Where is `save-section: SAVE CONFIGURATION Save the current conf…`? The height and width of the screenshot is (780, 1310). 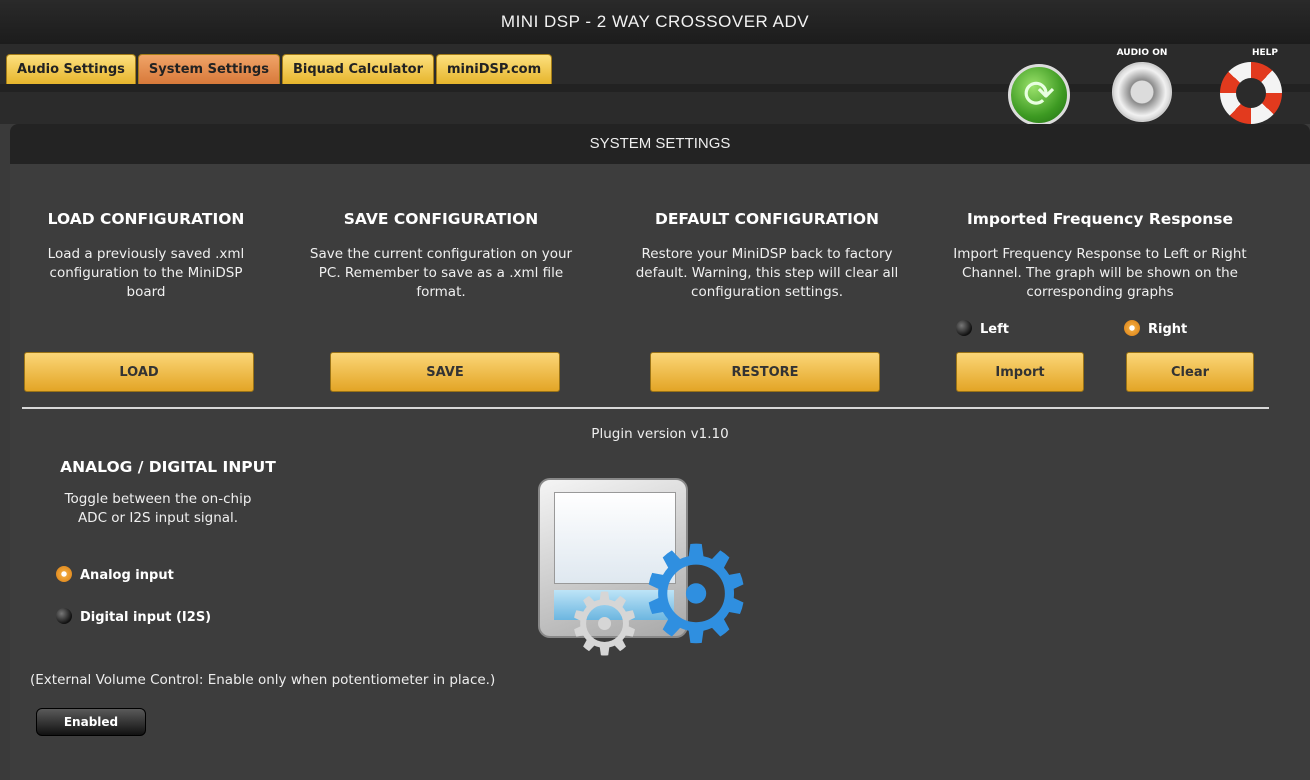
save-section: SAVE CONFIGURATION Save the current conf… is located at coordinates (441, 256).